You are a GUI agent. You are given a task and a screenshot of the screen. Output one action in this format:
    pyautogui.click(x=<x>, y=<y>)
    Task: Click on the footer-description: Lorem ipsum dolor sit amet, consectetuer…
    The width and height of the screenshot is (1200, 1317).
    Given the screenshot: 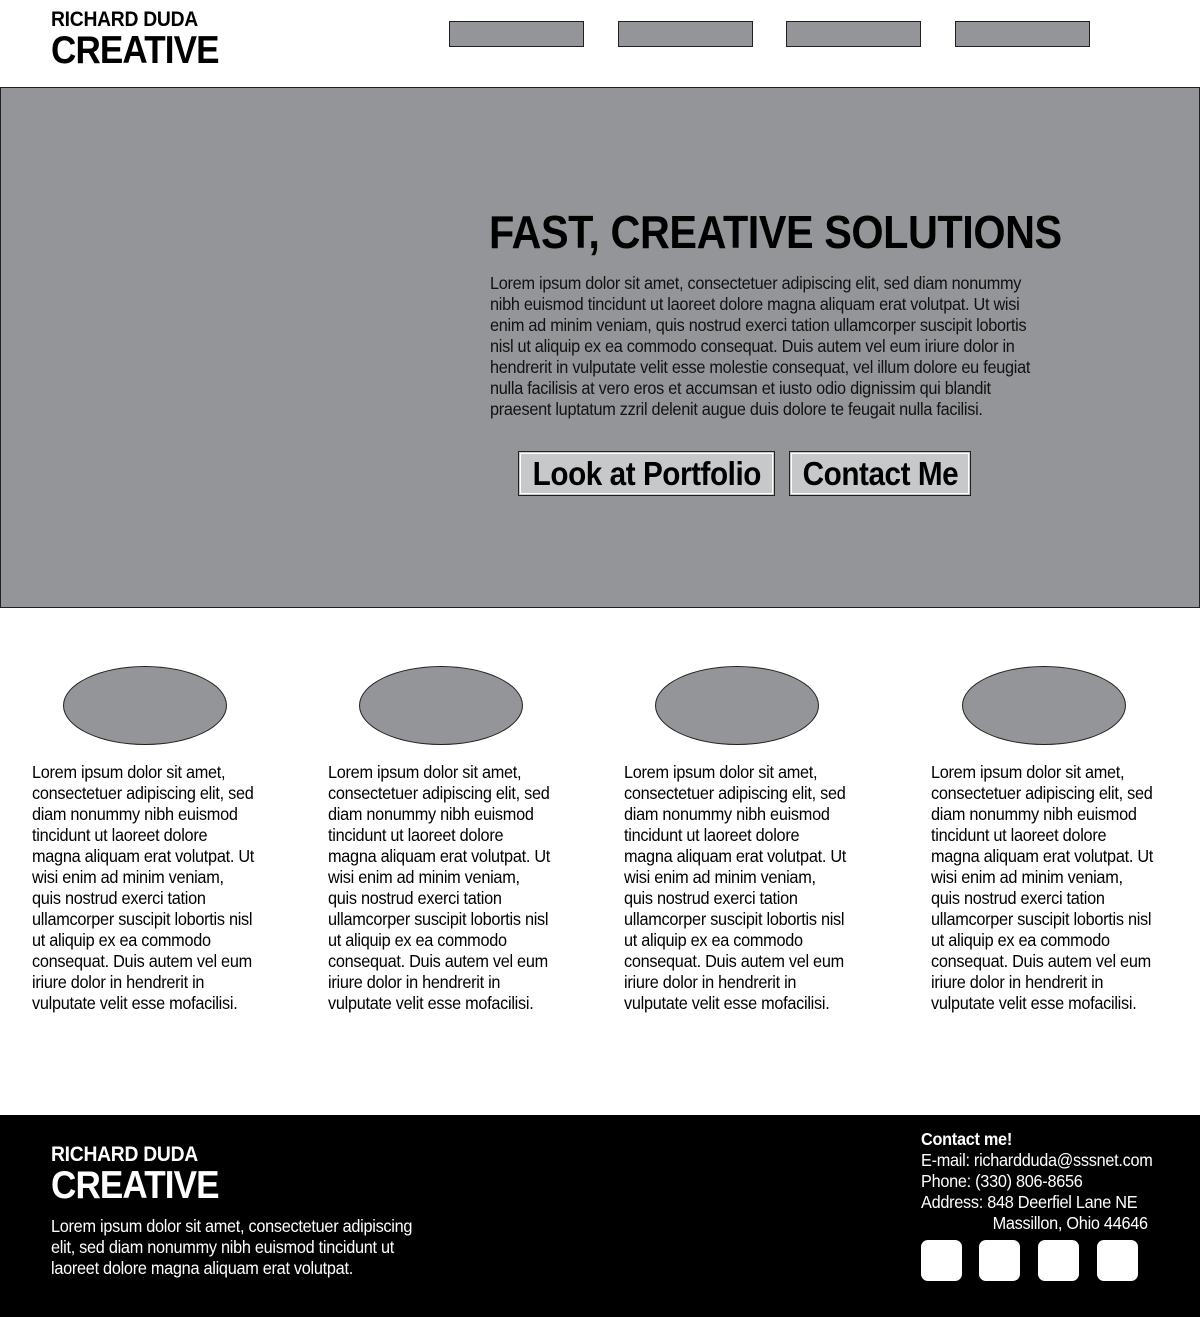 What is the action you would take?
    pyautogui.click(x=232, y=1247)
    